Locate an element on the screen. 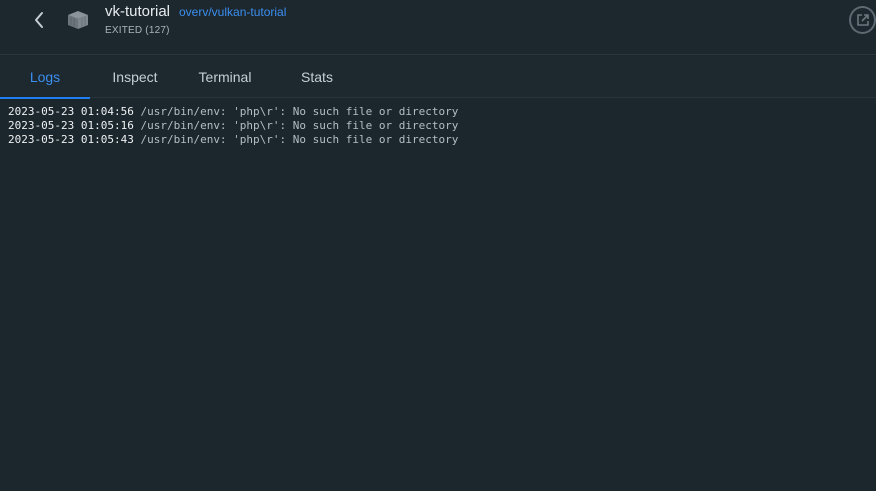 Image resolution: width=876 pixels, height=491 pixels. open-external-icon is located at coordinates (862, 20).